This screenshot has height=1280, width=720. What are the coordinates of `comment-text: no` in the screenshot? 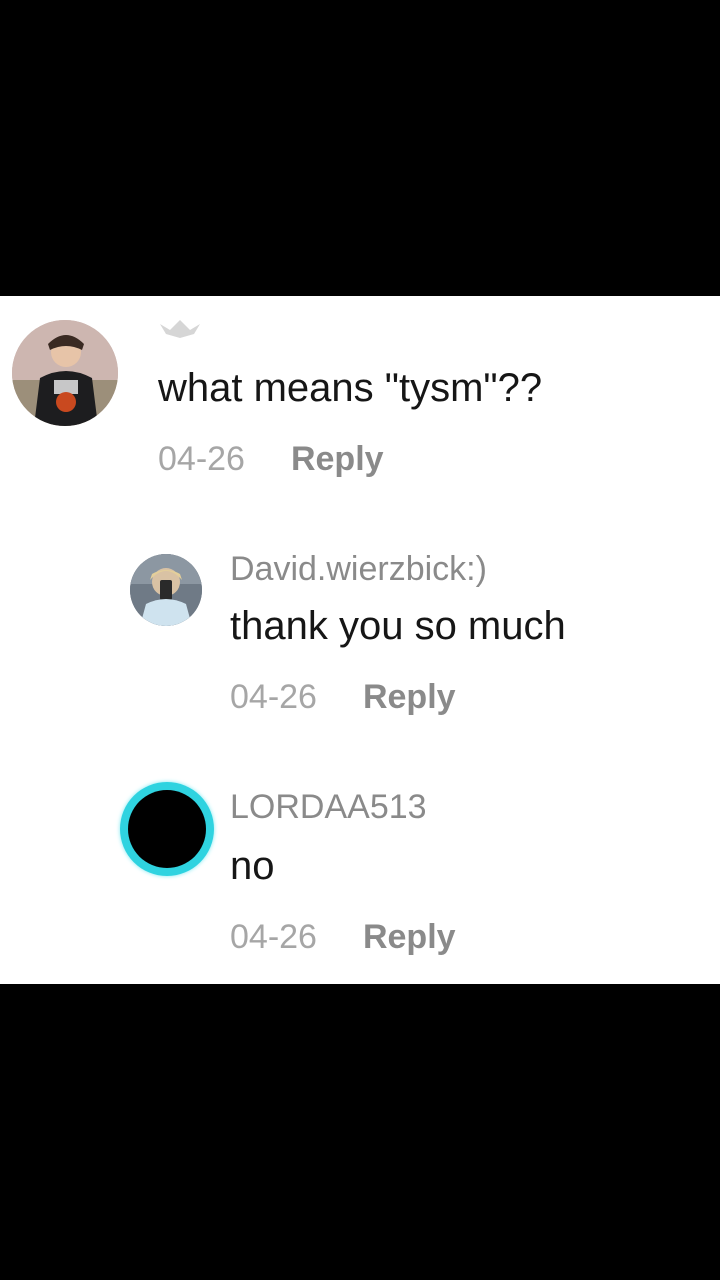 It's located at (252, 866).